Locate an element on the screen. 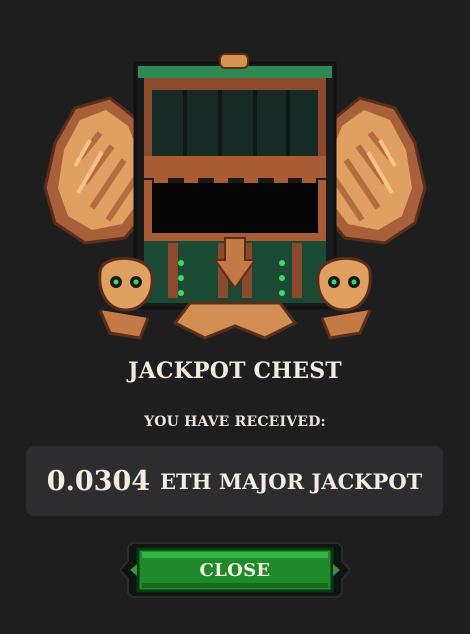  right-skull is located at coordinates (344, 298).